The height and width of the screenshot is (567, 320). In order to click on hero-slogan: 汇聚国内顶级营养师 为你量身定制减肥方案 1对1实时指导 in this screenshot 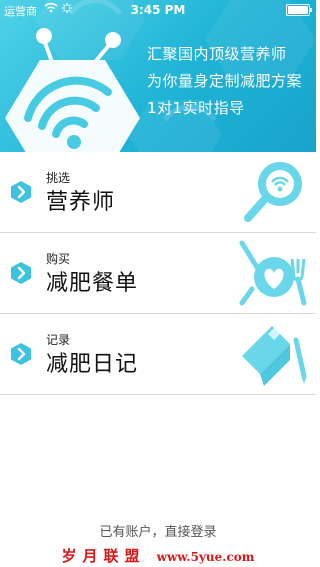, I will do `click(224, 81)`.